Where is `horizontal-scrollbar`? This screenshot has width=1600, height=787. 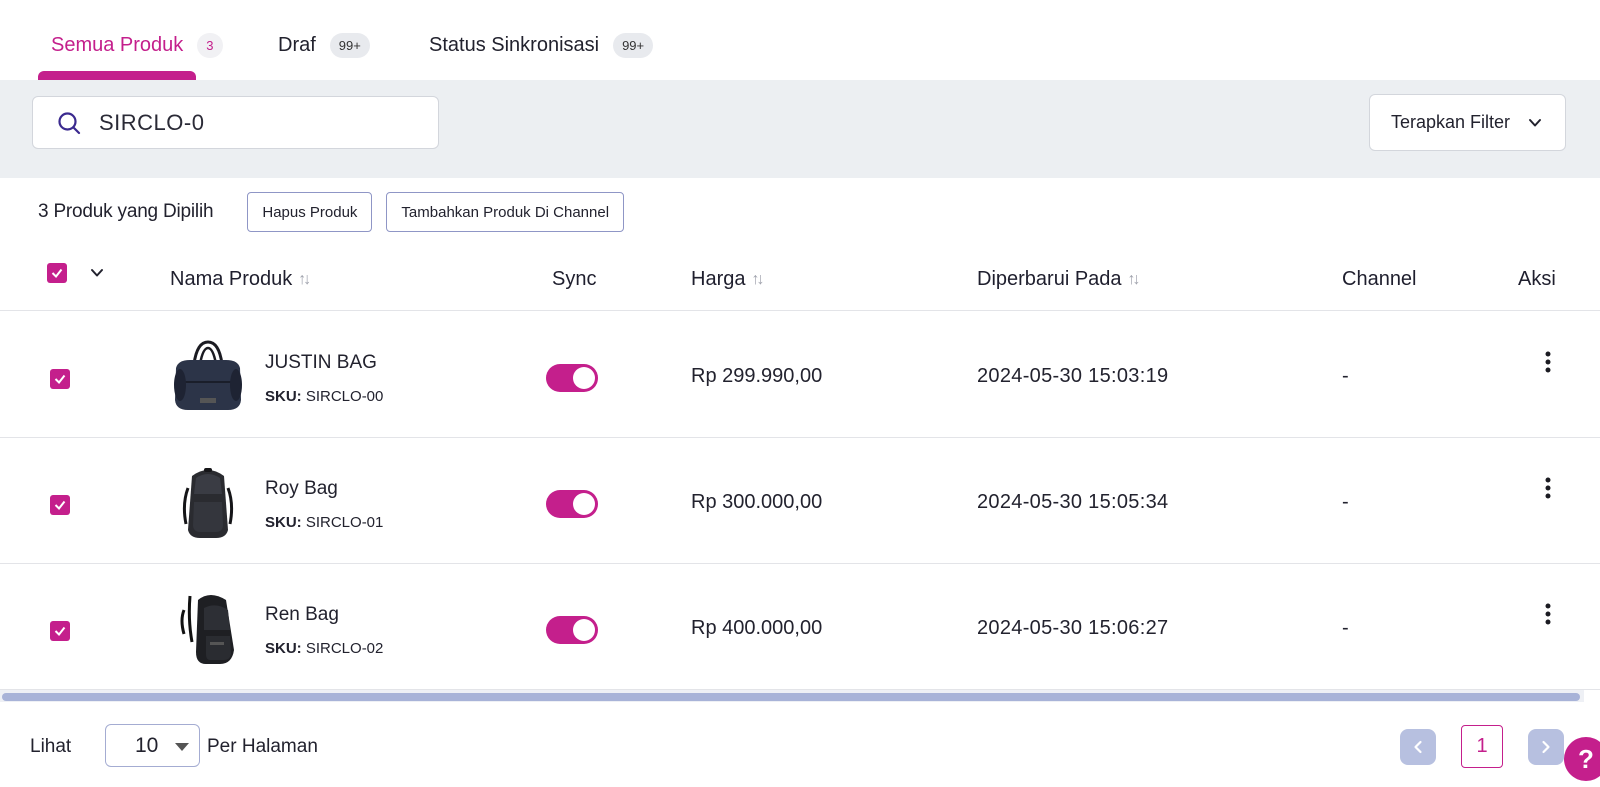 horizontal-scrollbar is located at coordinates (792, 696).